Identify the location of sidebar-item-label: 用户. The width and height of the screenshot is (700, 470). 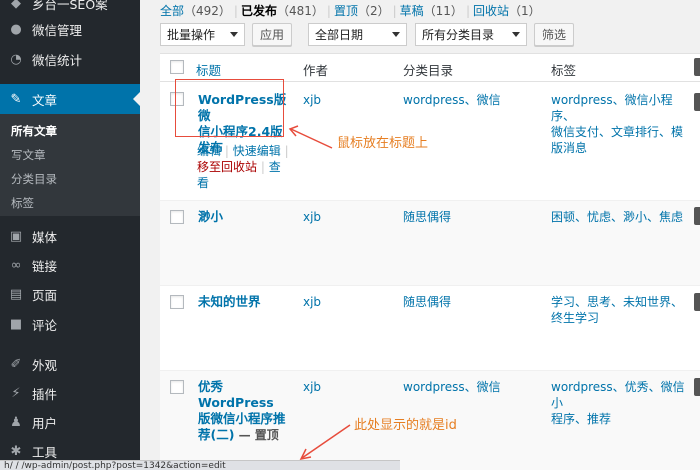
(45, 423).